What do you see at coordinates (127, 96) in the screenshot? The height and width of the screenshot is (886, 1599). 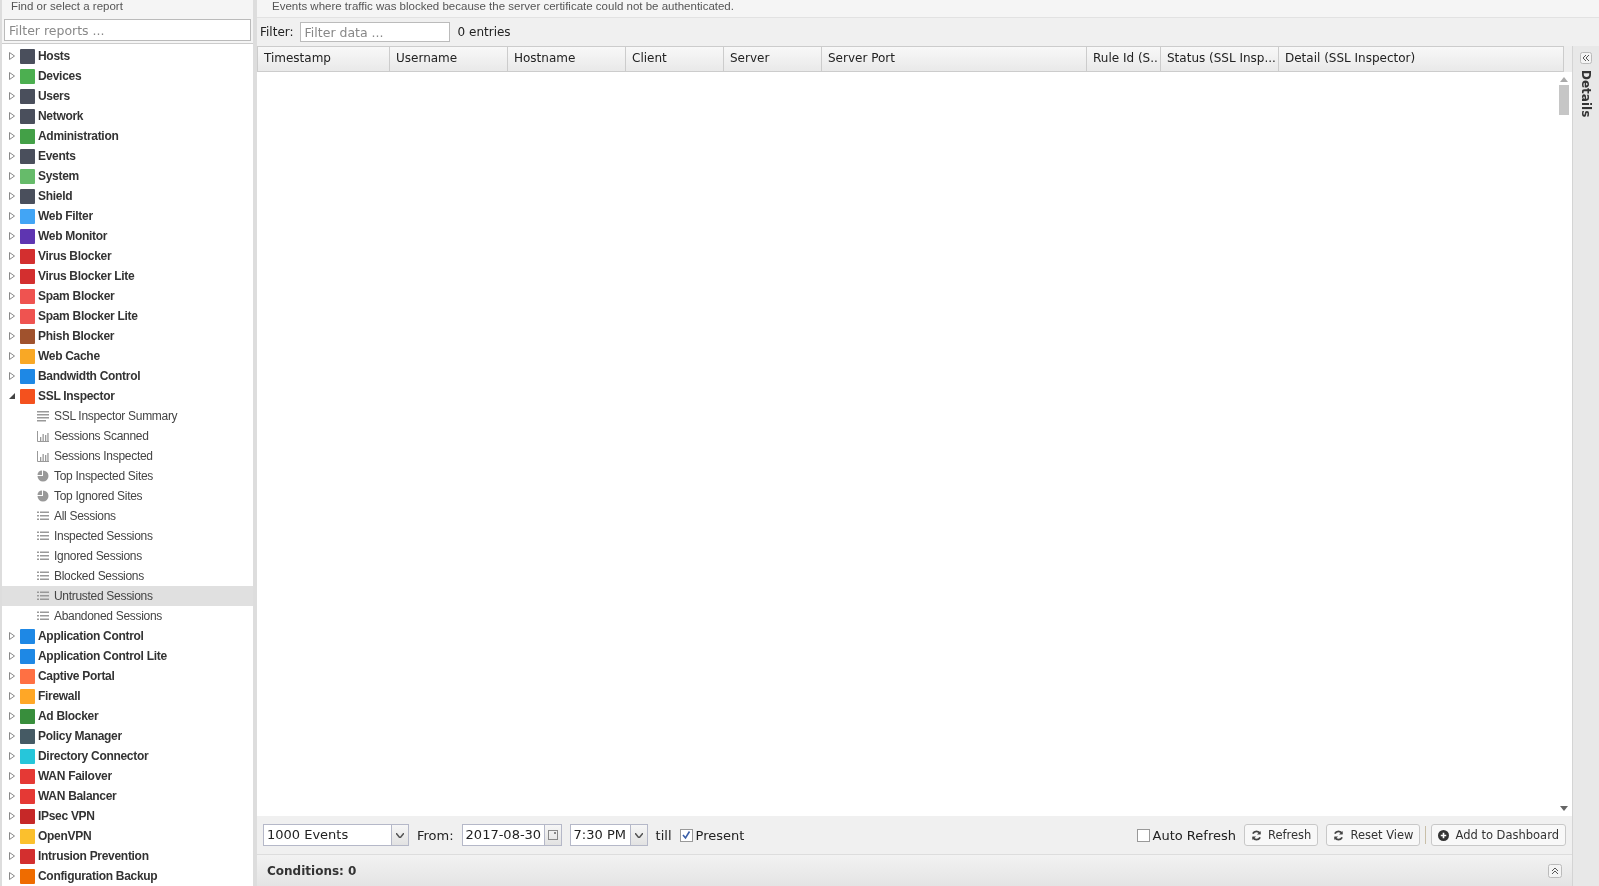 I see `tree-item: Users` at bounding box center [127, 96].